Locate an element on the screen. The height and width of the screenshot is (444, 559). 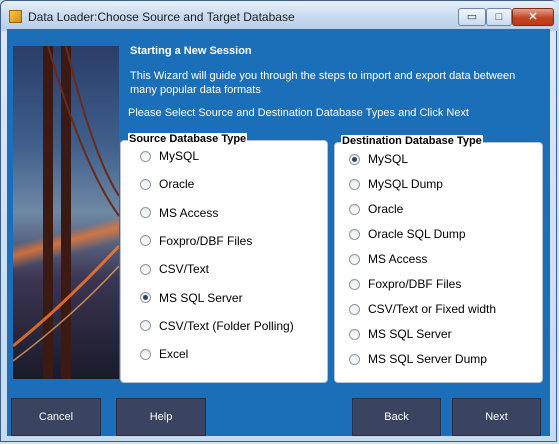
source-radio-option: Foxpro/DBF Files is located at coordinates (196, 241).